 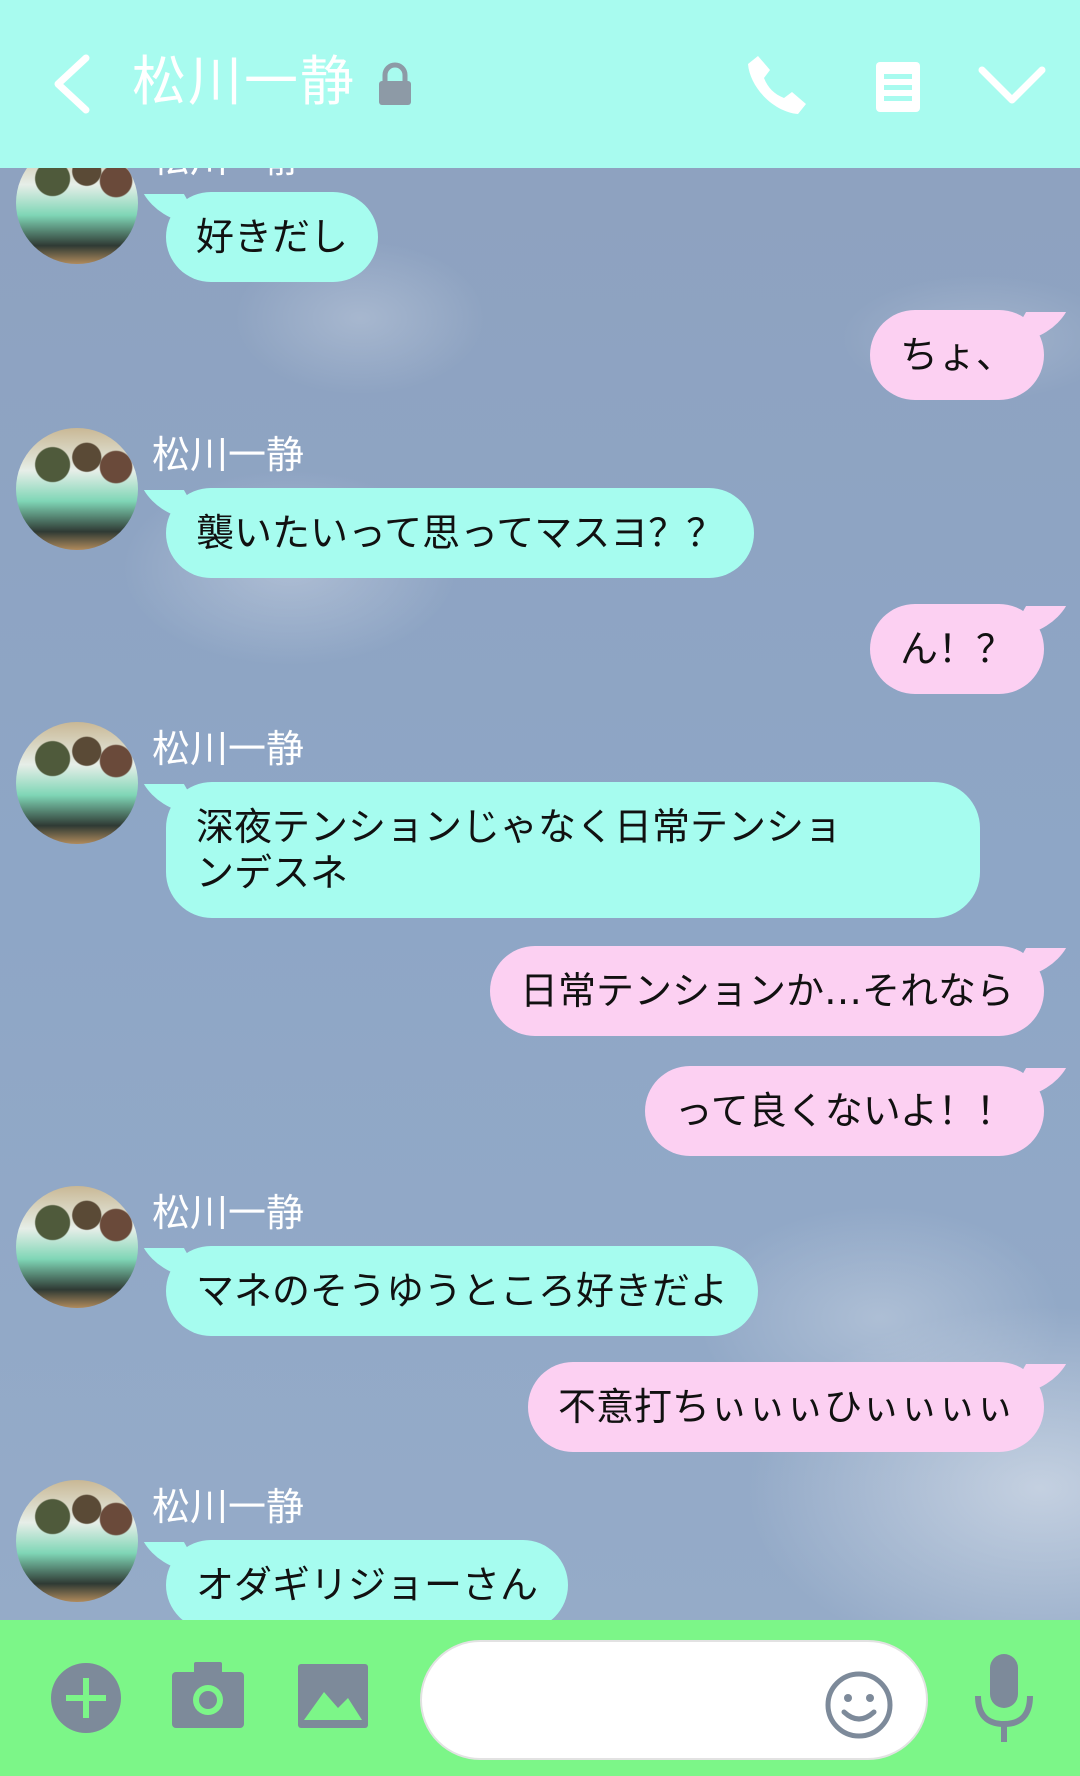 I want to click on message-bubble-incoming: 好きだし, so click(x=272, y=237).